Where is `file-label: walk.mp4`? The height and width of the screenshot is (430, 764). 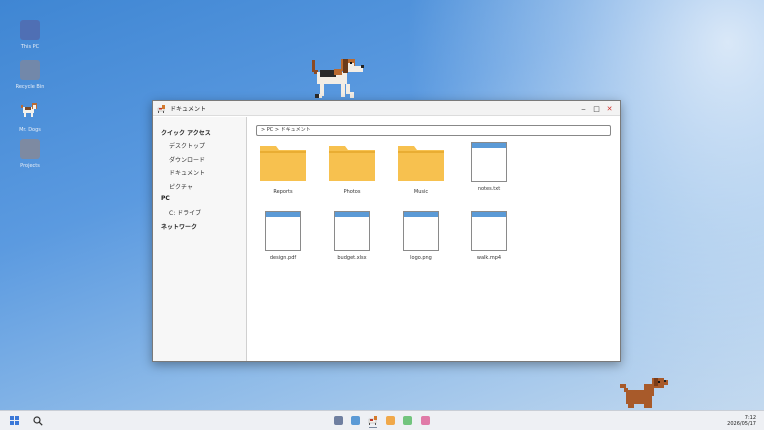
file-label: walk.mp4 is located at coordinates (489, 258).